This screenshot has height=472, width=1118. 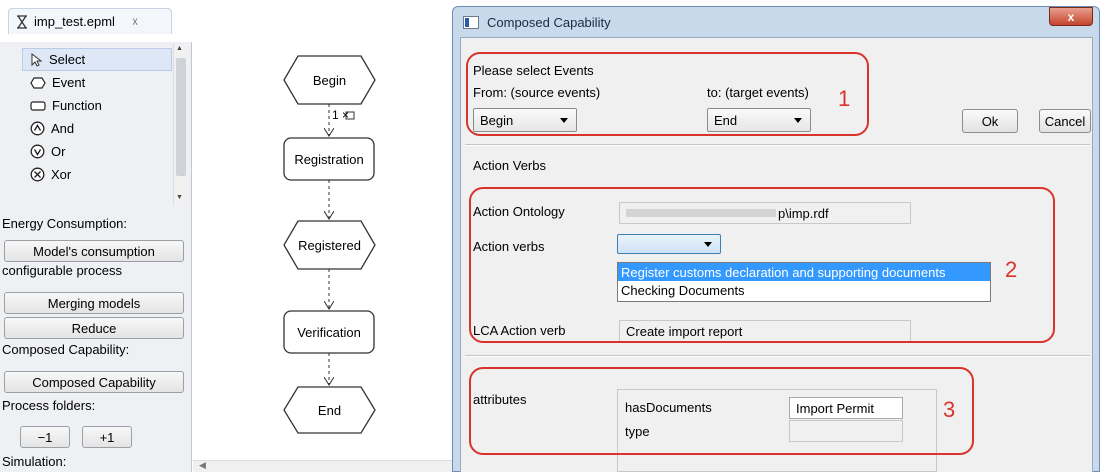 What do you see at coordinates (97, 174) in the screenshot?
I see `tool-xor: Xor` at bounding box center [97, 174].